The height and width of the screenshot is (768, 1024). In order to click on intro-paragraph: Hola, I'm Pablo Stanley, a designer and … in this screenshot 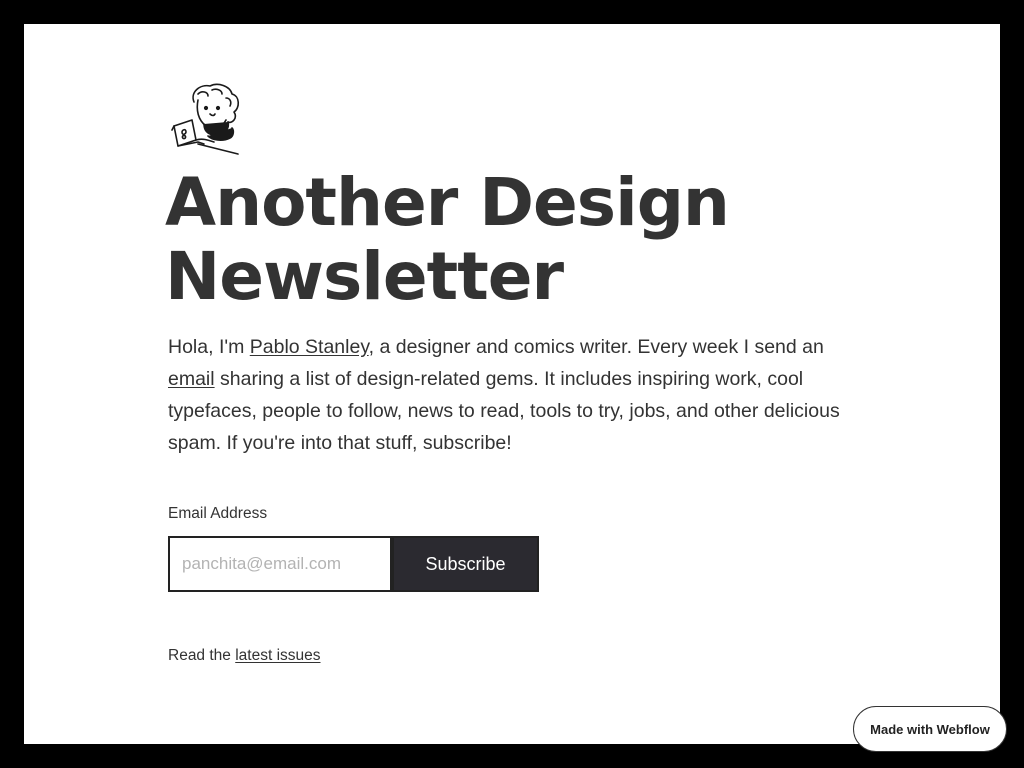, I will do `click(518, 395)`.